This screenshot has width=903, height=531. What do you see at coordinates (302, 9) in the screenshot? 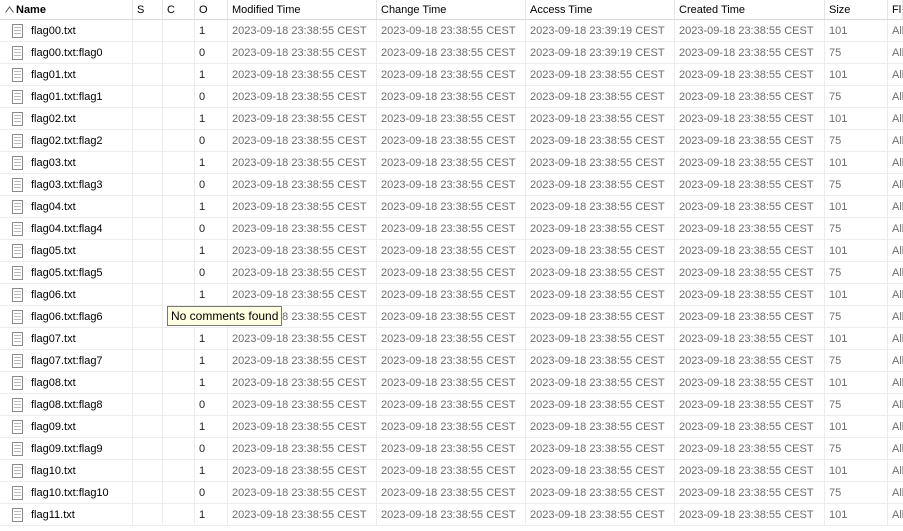
I see `column-header-modified-time: Modified Time` at bounding box center [302, 9].